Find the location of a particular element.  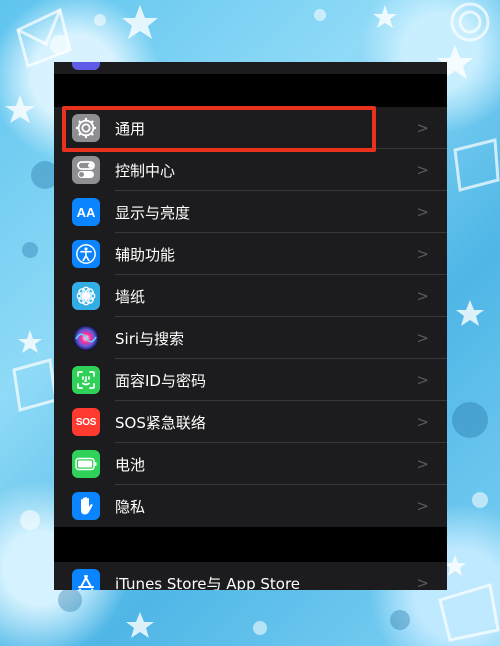

settings-row-siri-search: Siri与搜索 > is located at coordinates (250, 338).